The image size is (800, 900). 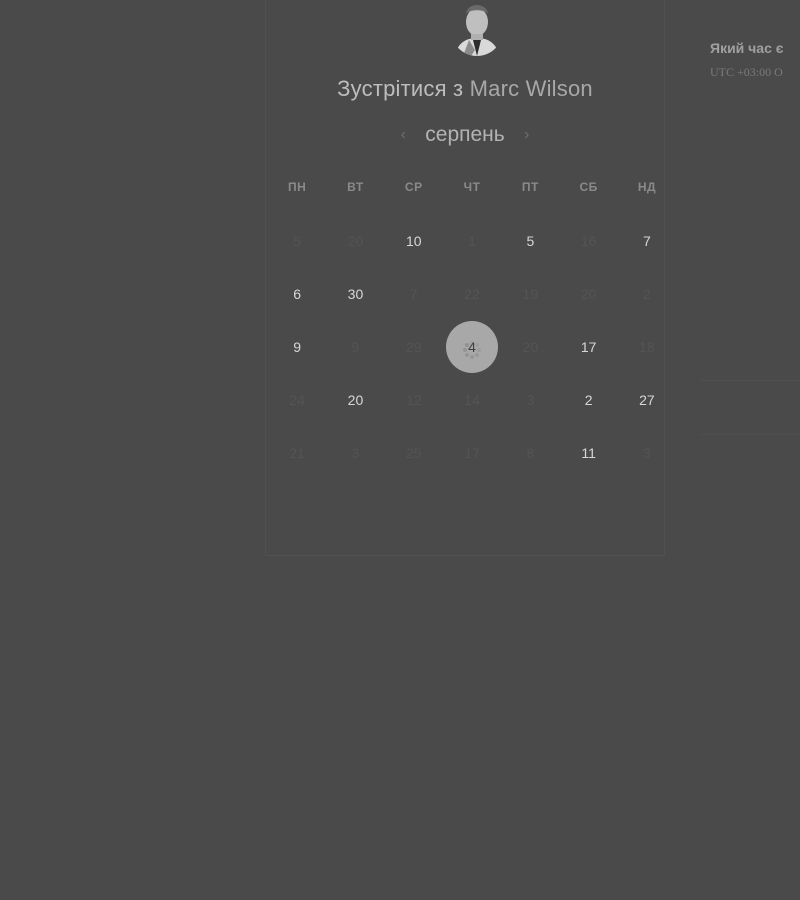 I want to click on calendar-day: 14, so click(x=472, y=399).